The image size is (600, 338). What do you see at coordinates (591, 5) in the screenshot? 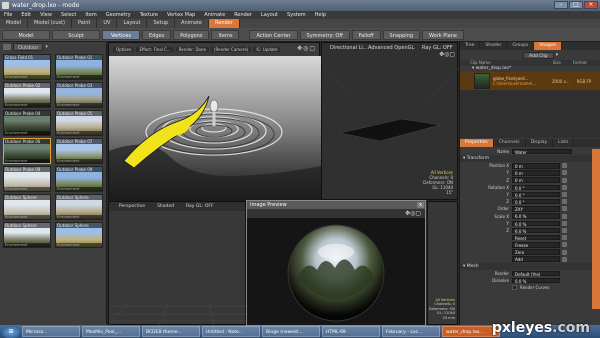
I see `close-button: ×` at bounding box center [591, 5].